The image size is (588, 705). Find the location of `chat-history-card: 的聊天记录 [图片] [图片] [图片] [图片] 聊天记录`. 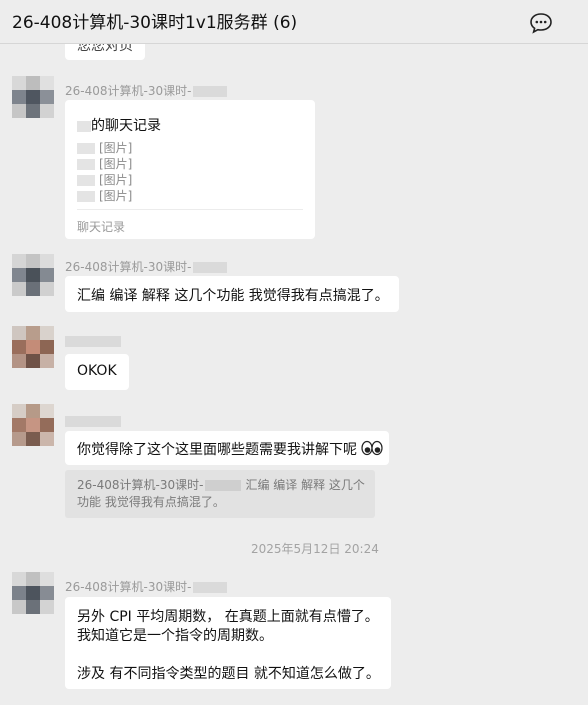

chat-history-card: 的聊天记录 [图片] [图片] [图片] [图片] 聊天记录 is located at coordinates (190, 169).